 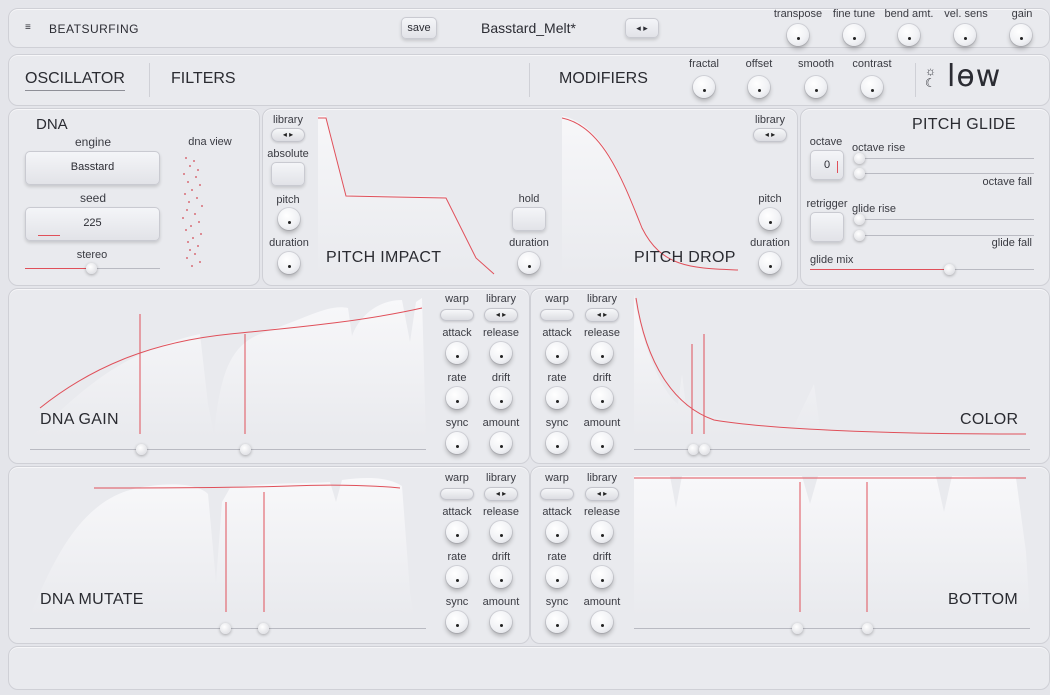 I want to click on dna-mutate-sync-knob, so click(x=457, y=622).